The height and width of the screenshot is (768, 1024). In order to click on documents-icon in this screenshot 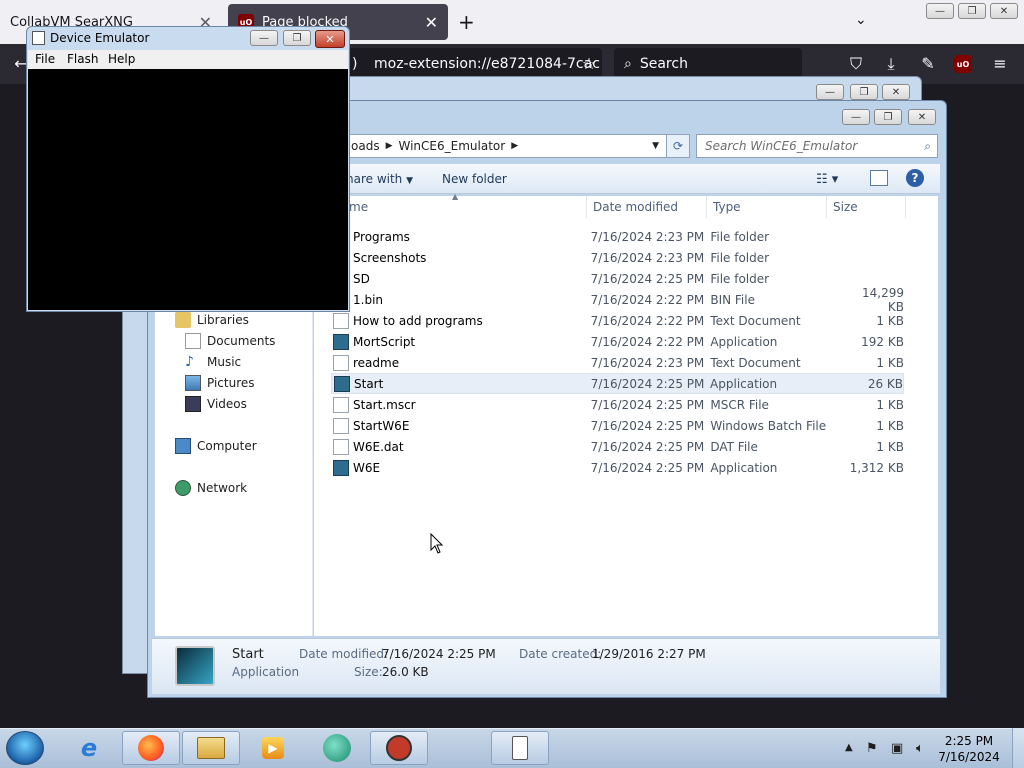, I will do `click(193, 341)`.